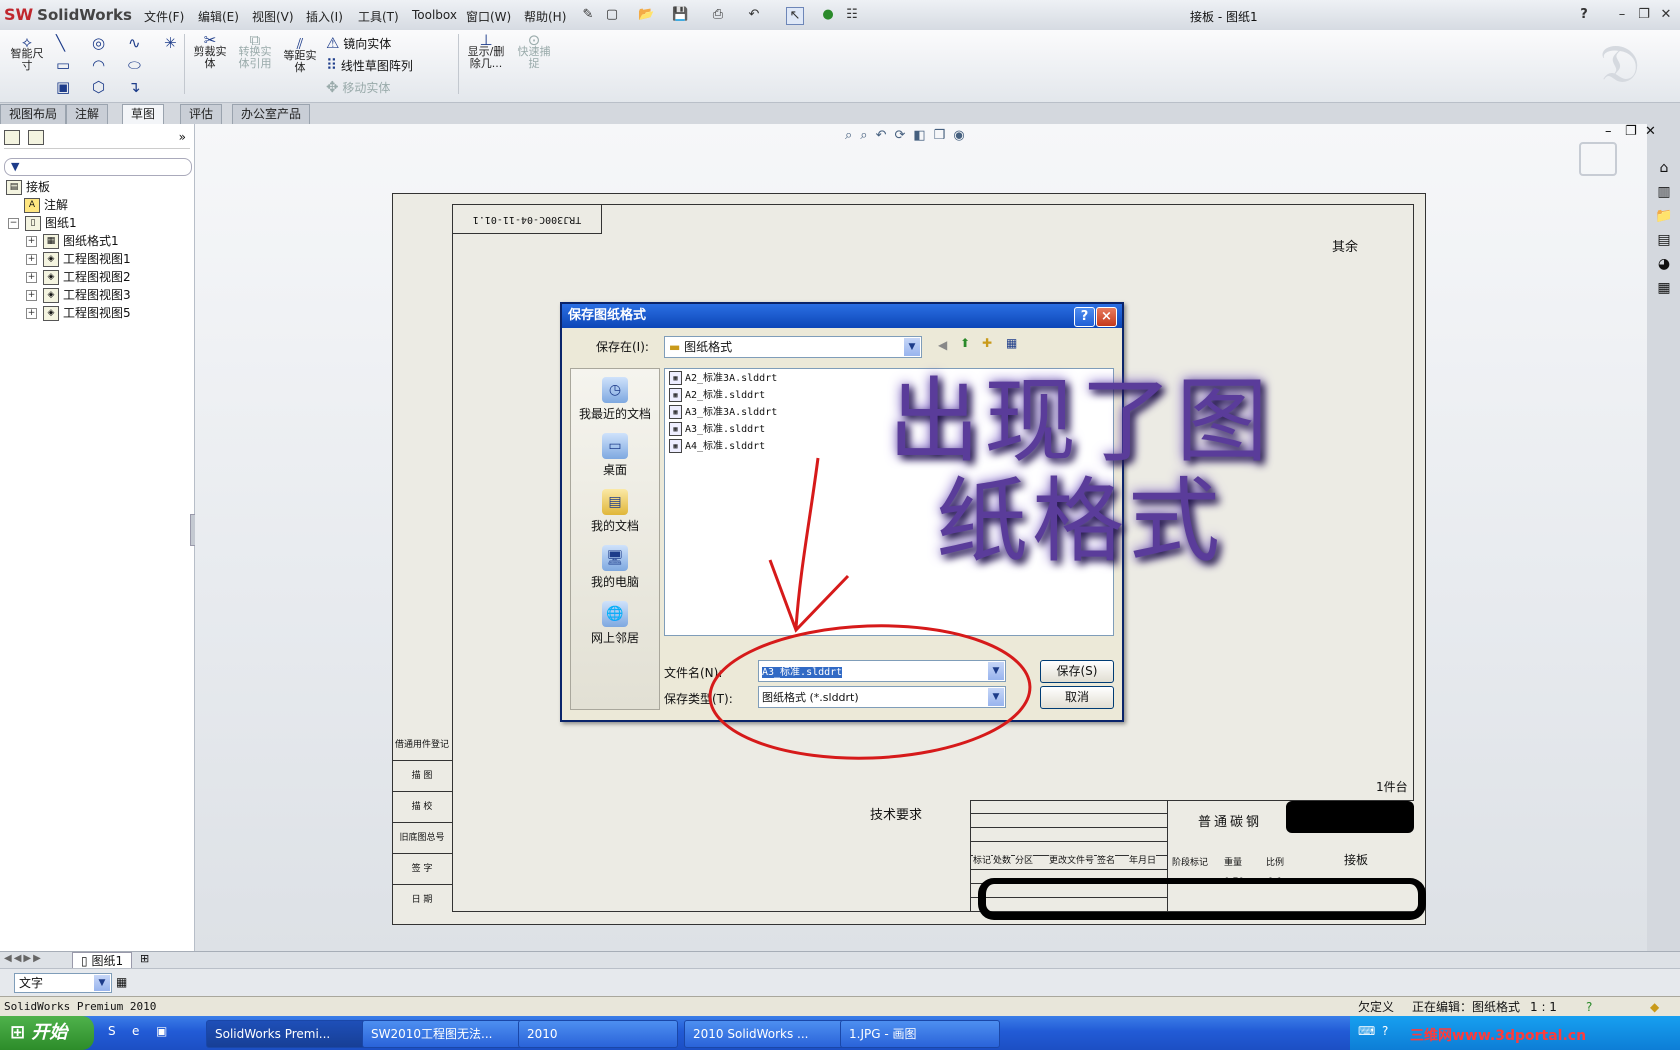 The height and width of the screenshot is (1050, 1680). I want to click on layer-dropdown: 文字 ▼, so click(63, 983).